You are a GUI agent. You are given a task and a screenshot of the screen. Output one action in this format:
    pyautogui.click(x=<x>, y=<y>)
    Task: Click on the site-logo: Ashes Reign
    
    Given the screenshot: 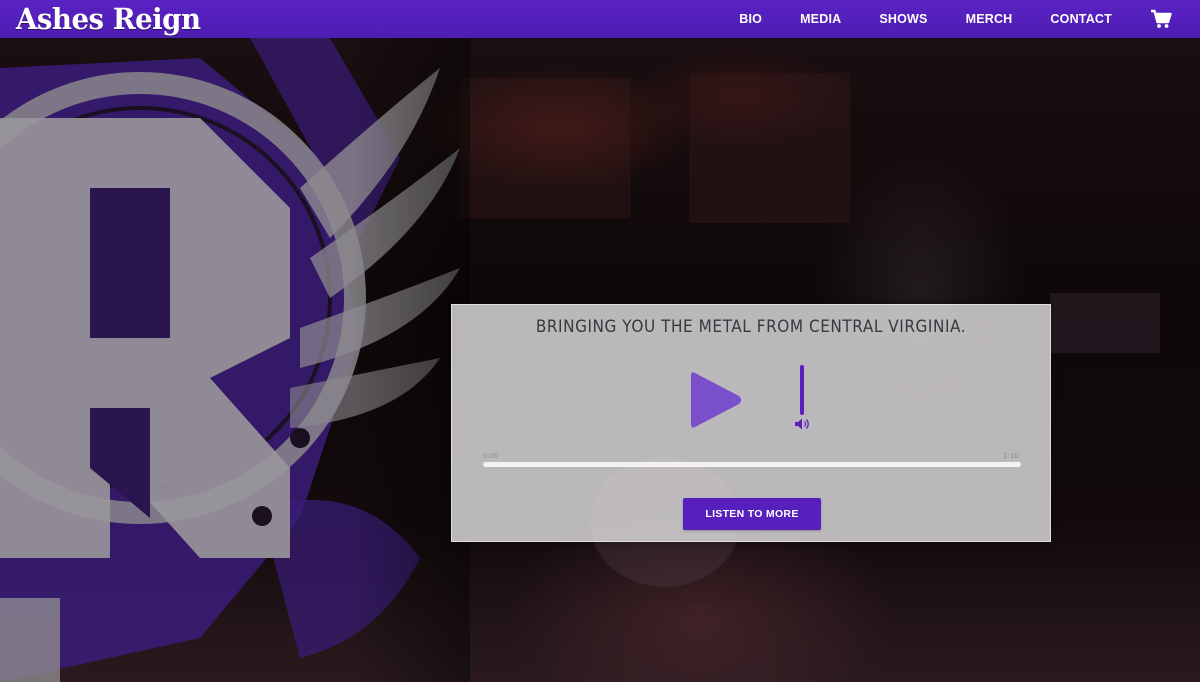 What is the action you would take?
    pyautogui.click(x=108, y=19)
    